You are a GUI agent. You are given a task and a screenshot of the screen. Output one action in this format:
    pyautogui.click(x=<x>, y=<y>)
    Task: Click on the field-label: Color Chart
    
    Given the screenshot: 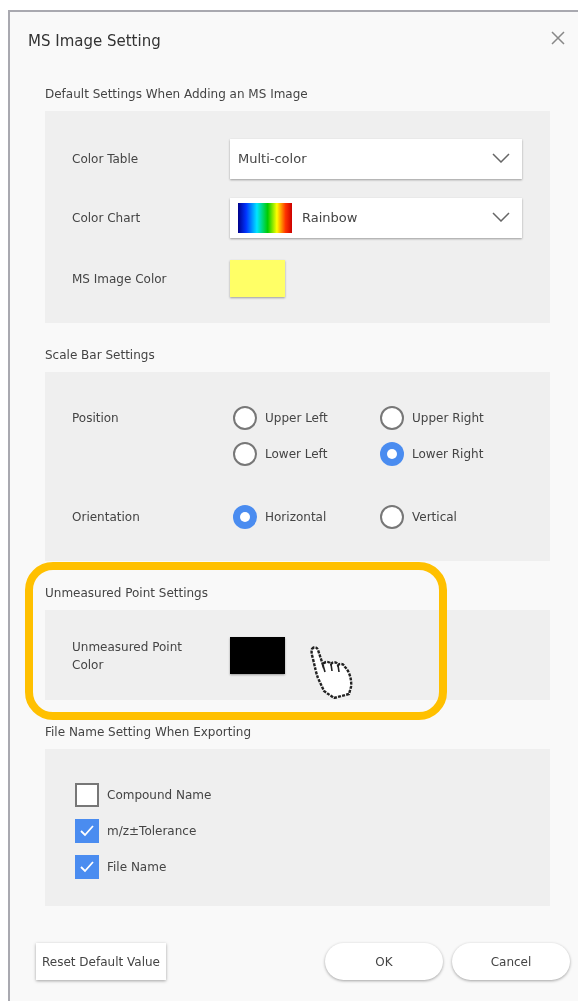 What is the action you would take?
    pyautogui.click(x=107, y=218)
    